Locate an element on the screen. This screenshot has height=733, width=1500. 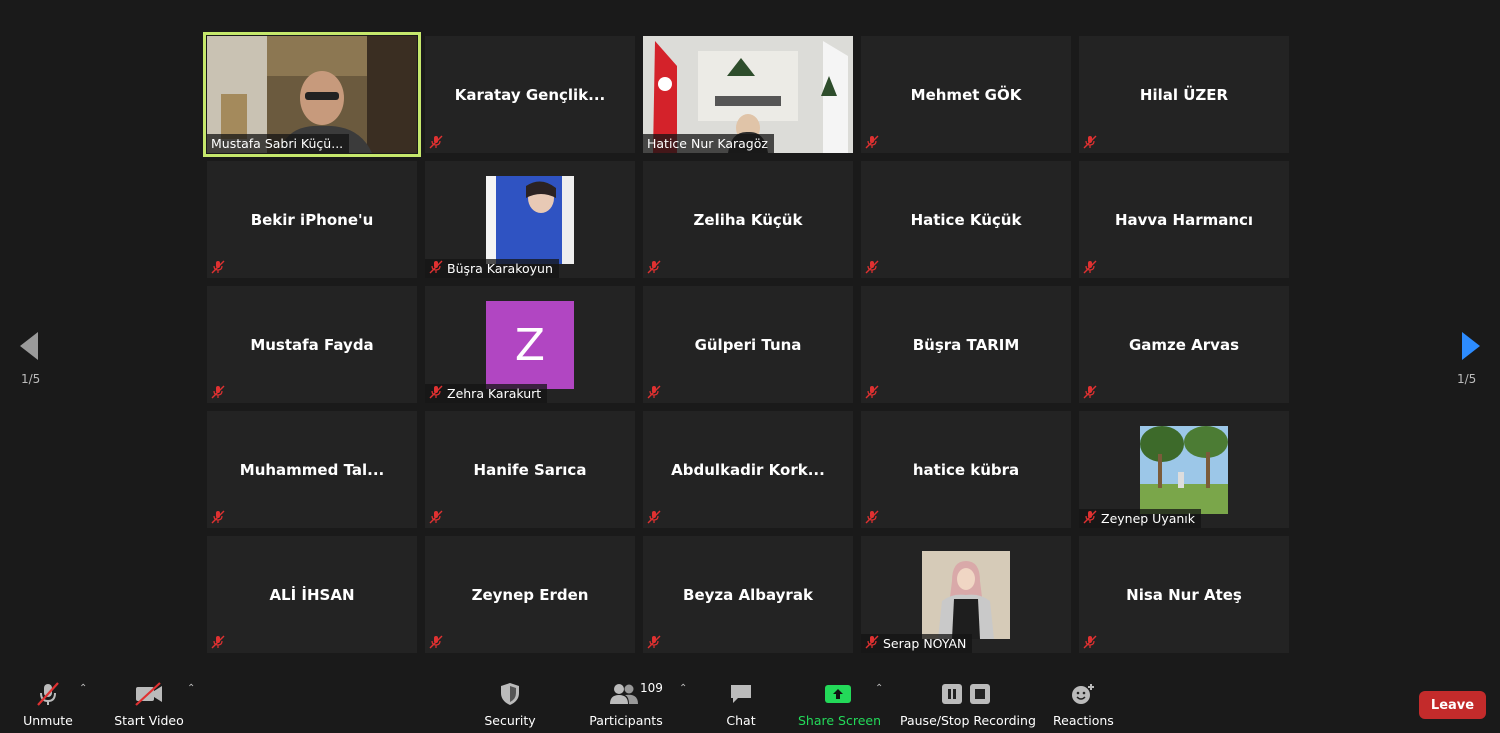
participant-tile: Hatice Nur Karagöz is located at coordinates (748, 94).